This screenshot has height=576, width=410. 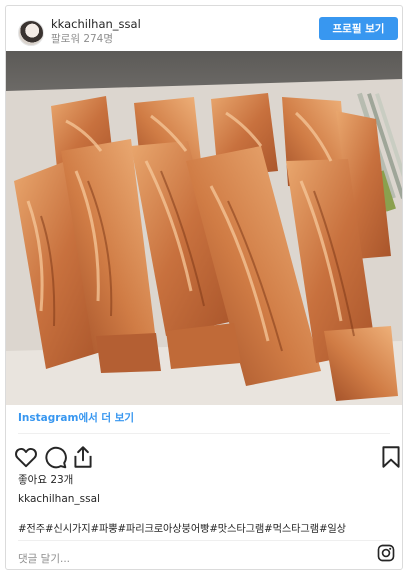 I want to click on comment-icon, so click(x=55, y=457).